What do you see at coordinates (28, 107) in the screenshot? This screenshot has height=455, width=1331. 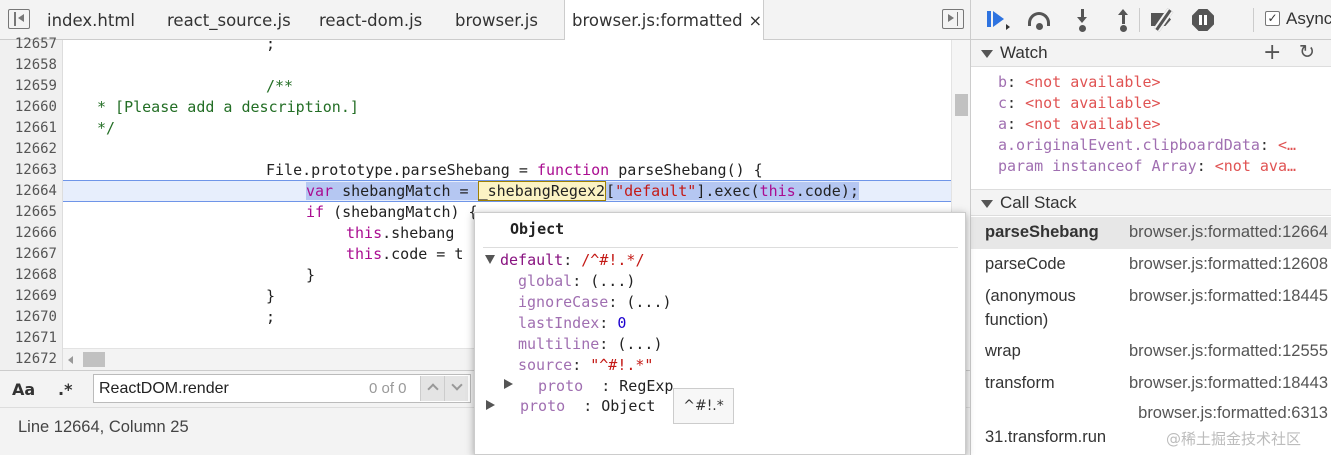 I see `line-number: 12660` at bounding box center [28, 107].